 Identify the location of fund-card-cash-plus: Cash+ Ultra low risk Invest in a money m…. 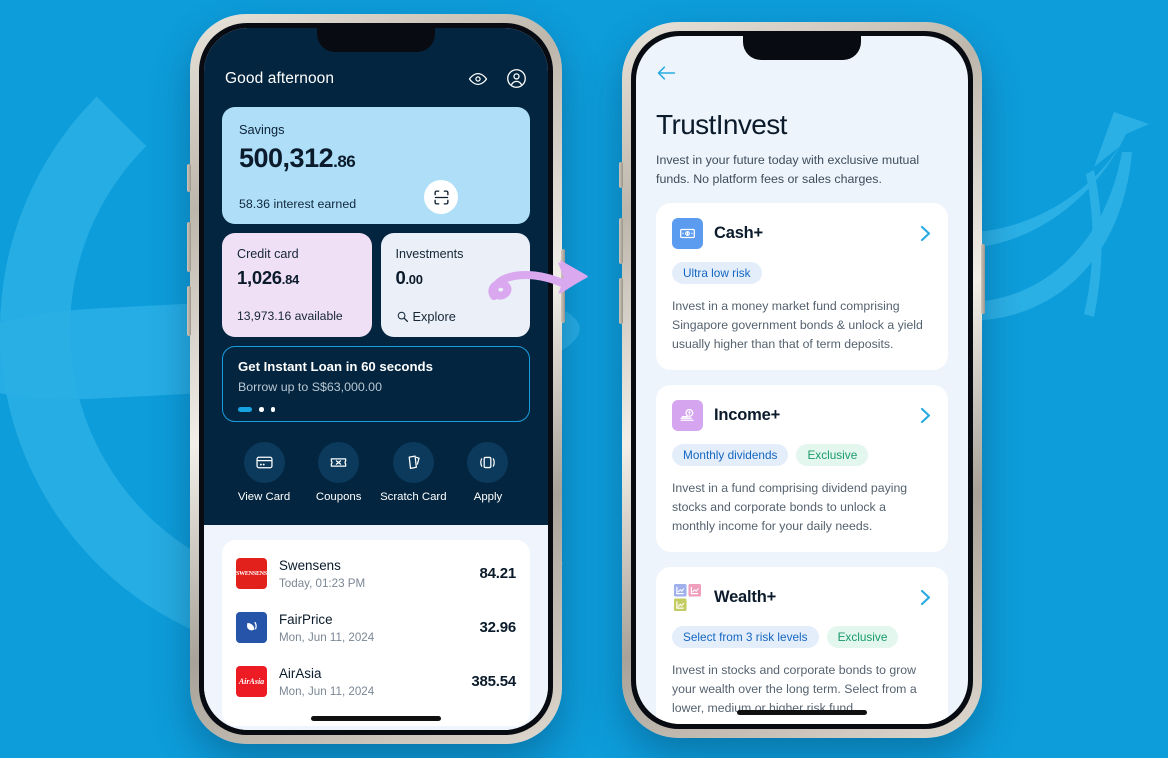
(802, 287).